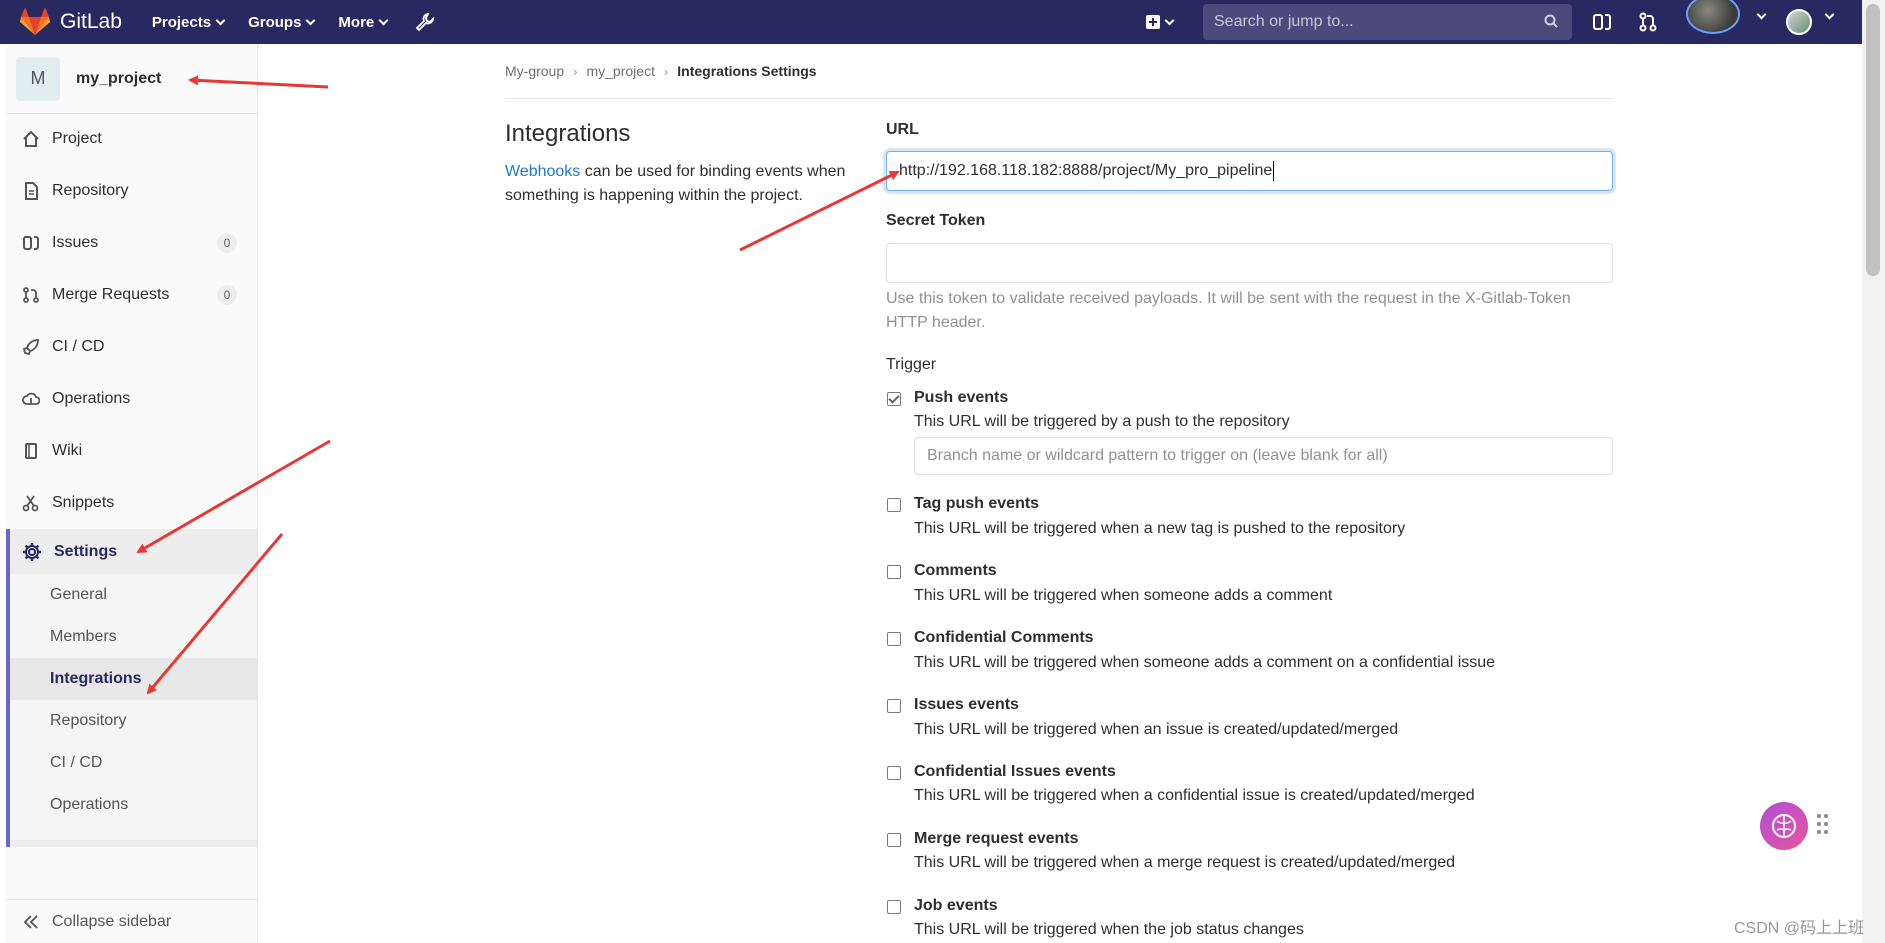 Image resolution: width=1885 pixels, height=943 pixels. What do you see at coordinates (111, 294) in the screenshot?
I see `sidebar-item-label: Merge Requests` at bounding box center [111, 294].